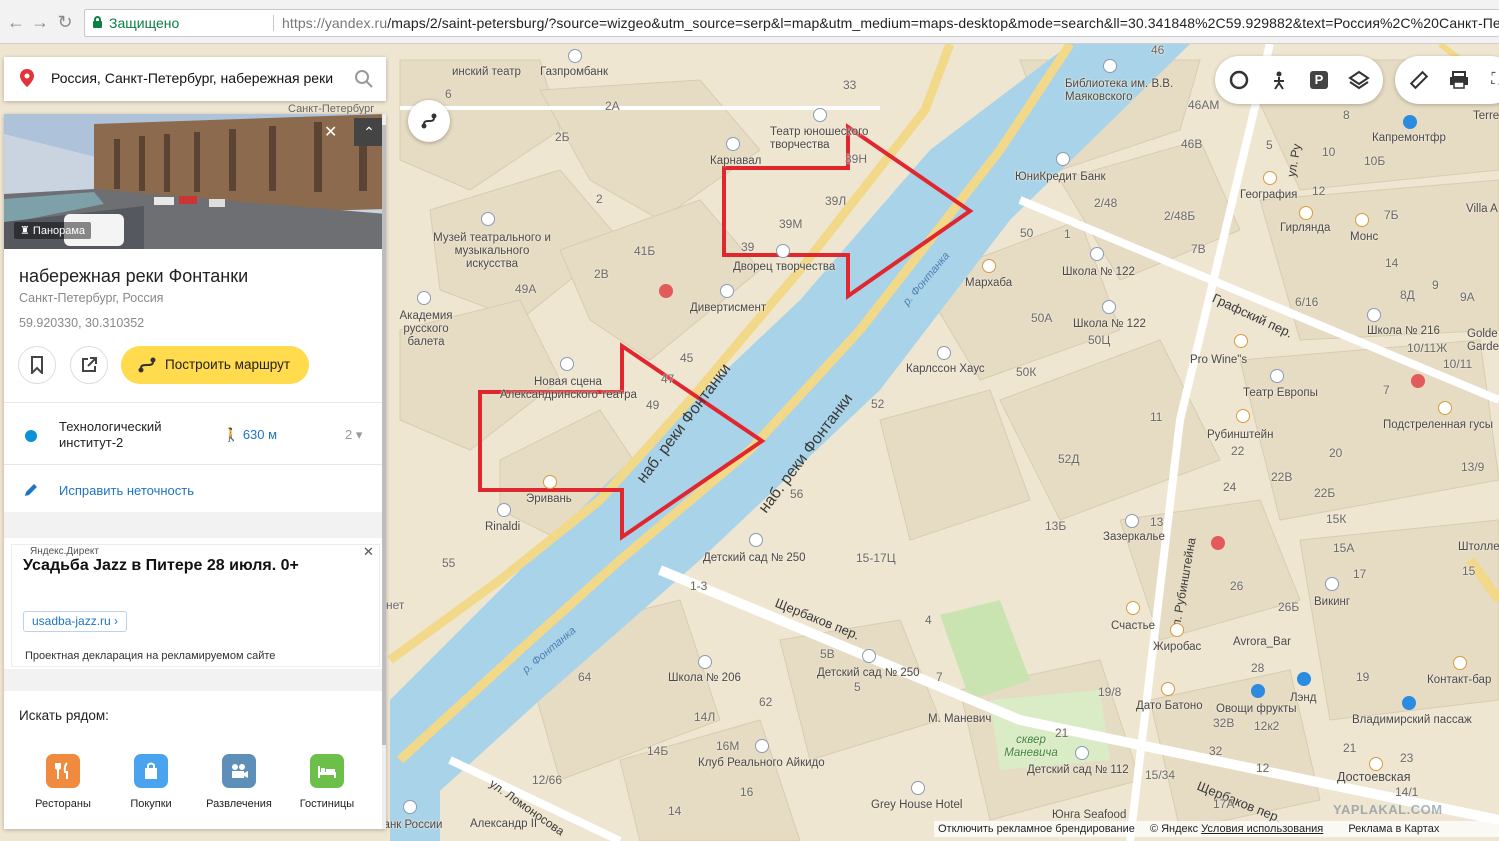 This screenshot has width=1499, height=841. I want to click on route-button, so click(429, 121).